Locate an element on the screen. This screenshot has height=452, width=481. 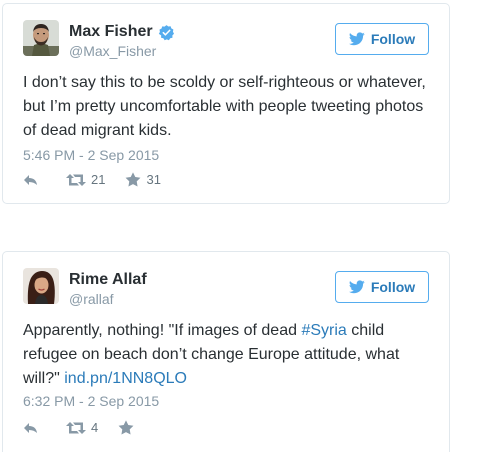
display-name: Max Fisher is located at coordinates (111, 32).